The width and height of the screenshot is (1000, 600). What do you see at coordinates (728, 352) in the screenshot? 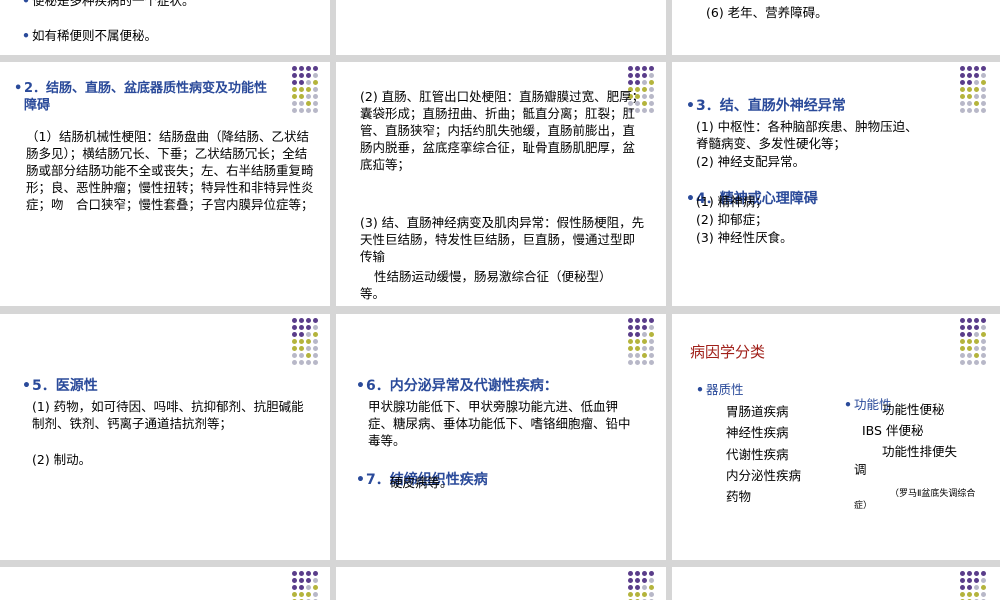
I see `slide-title: 病因学分类` at bounding box center [728, 352].